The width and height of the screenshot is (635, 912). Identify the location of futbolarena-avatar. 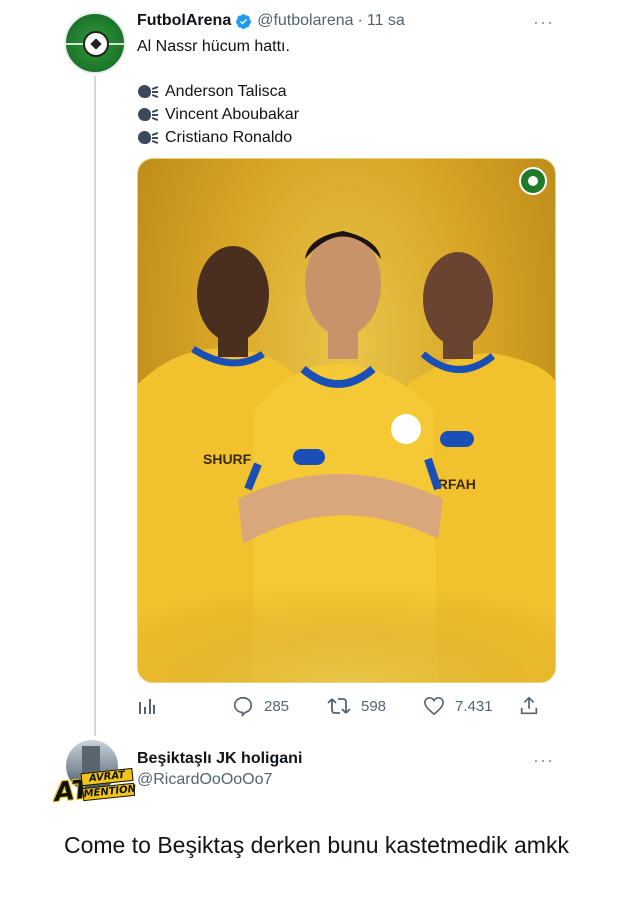
(95, 43).